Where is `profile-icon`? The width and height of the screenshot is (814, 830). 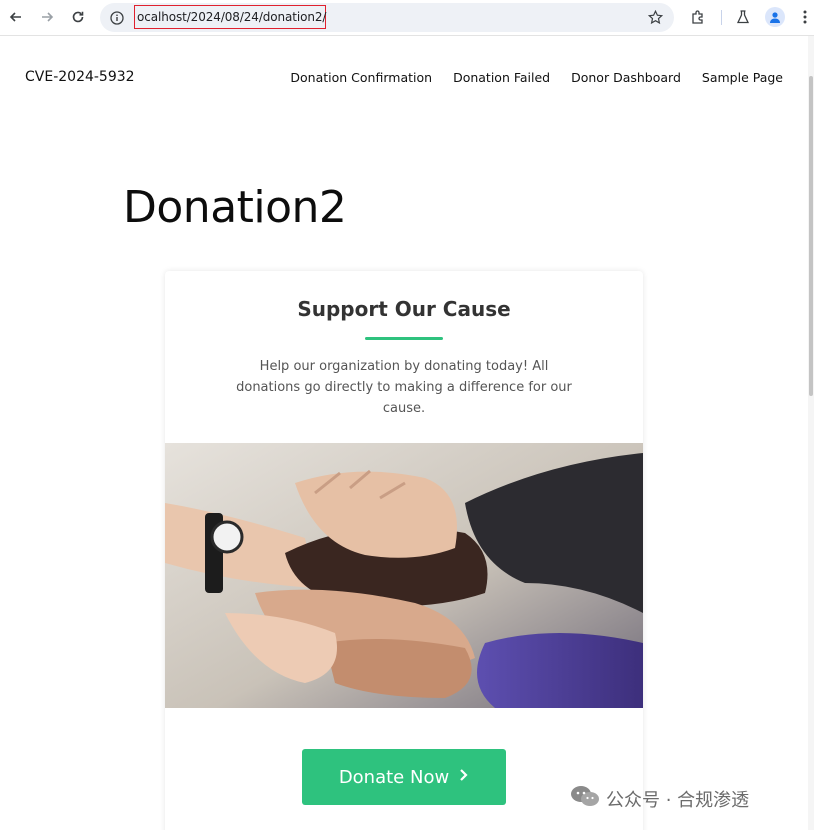
profile-icon is located at coordinates (775, 17).